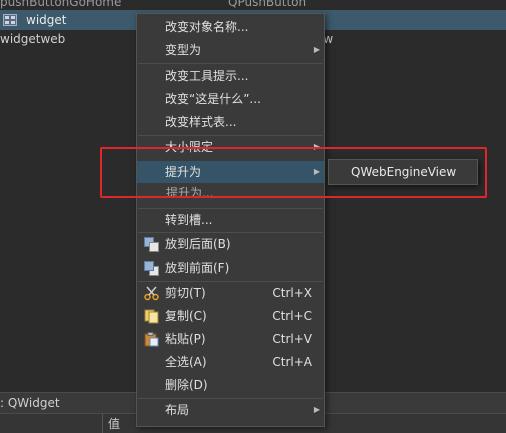 Image resolution: width=506 pixels, height=433 pixels. What do you see at coordinates (46, 20) in the screenshot?
I see `object-name: widget` at bounding box center [46, 20].